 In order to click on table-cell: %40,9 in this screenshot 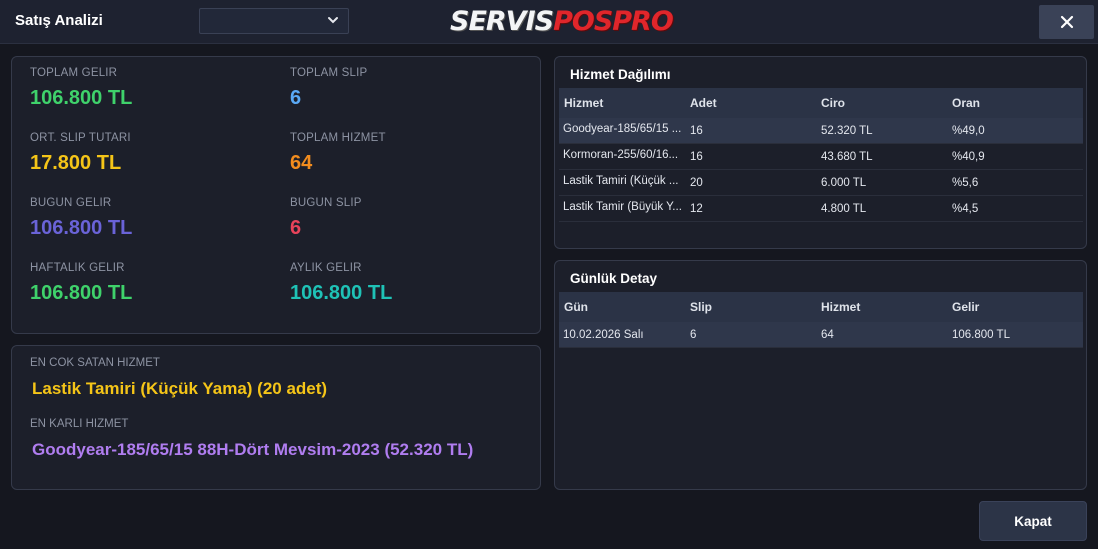, I will do `click(968, 156)`.